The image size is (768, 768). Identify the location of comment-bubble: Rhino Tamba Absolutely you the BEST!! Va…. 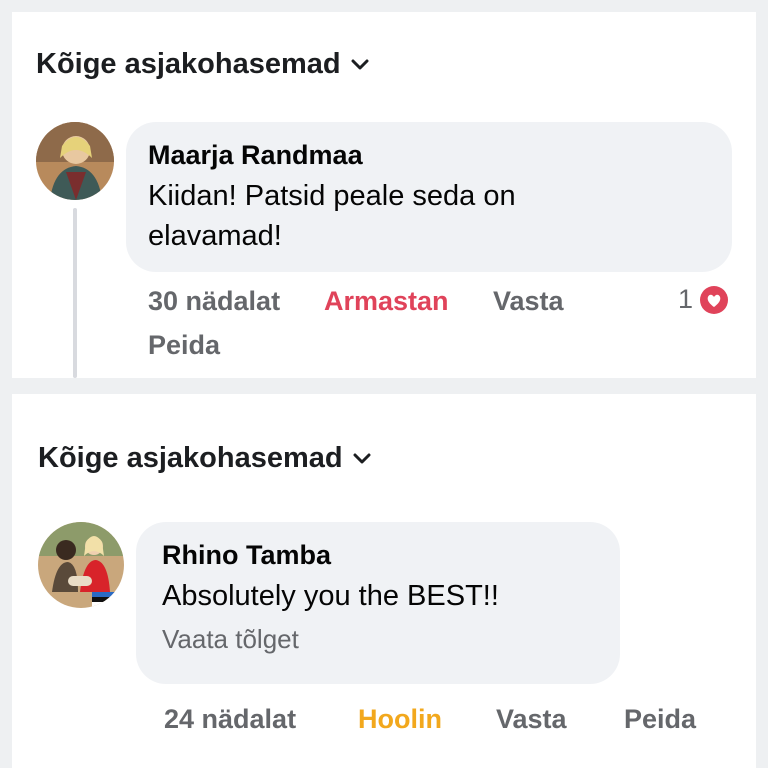
(378, 603).